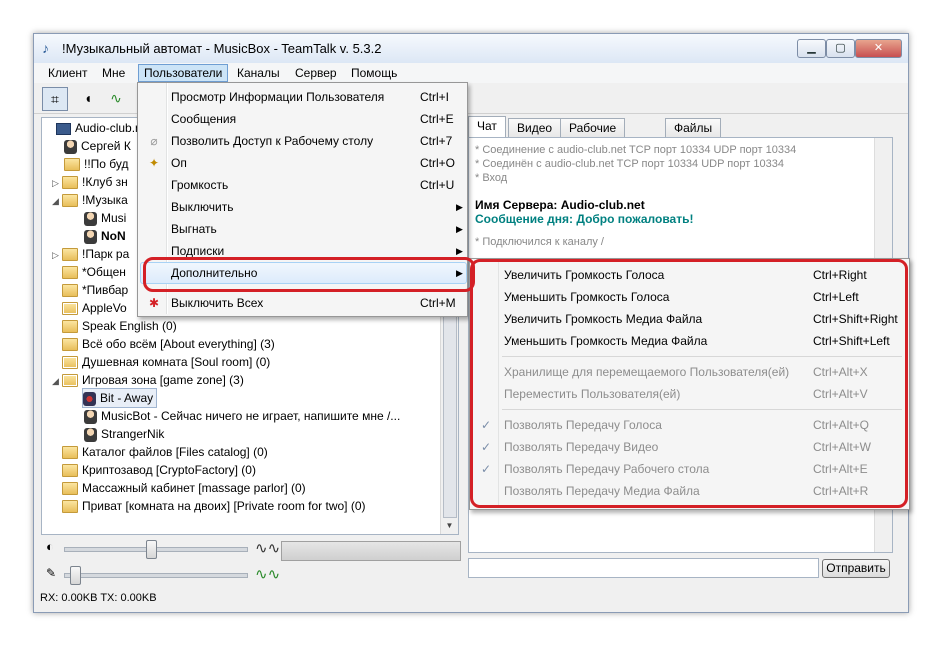  Describe the element at coordinates (258, 73) in the screenshot. I see `menu-channels: Каналы` at that location.